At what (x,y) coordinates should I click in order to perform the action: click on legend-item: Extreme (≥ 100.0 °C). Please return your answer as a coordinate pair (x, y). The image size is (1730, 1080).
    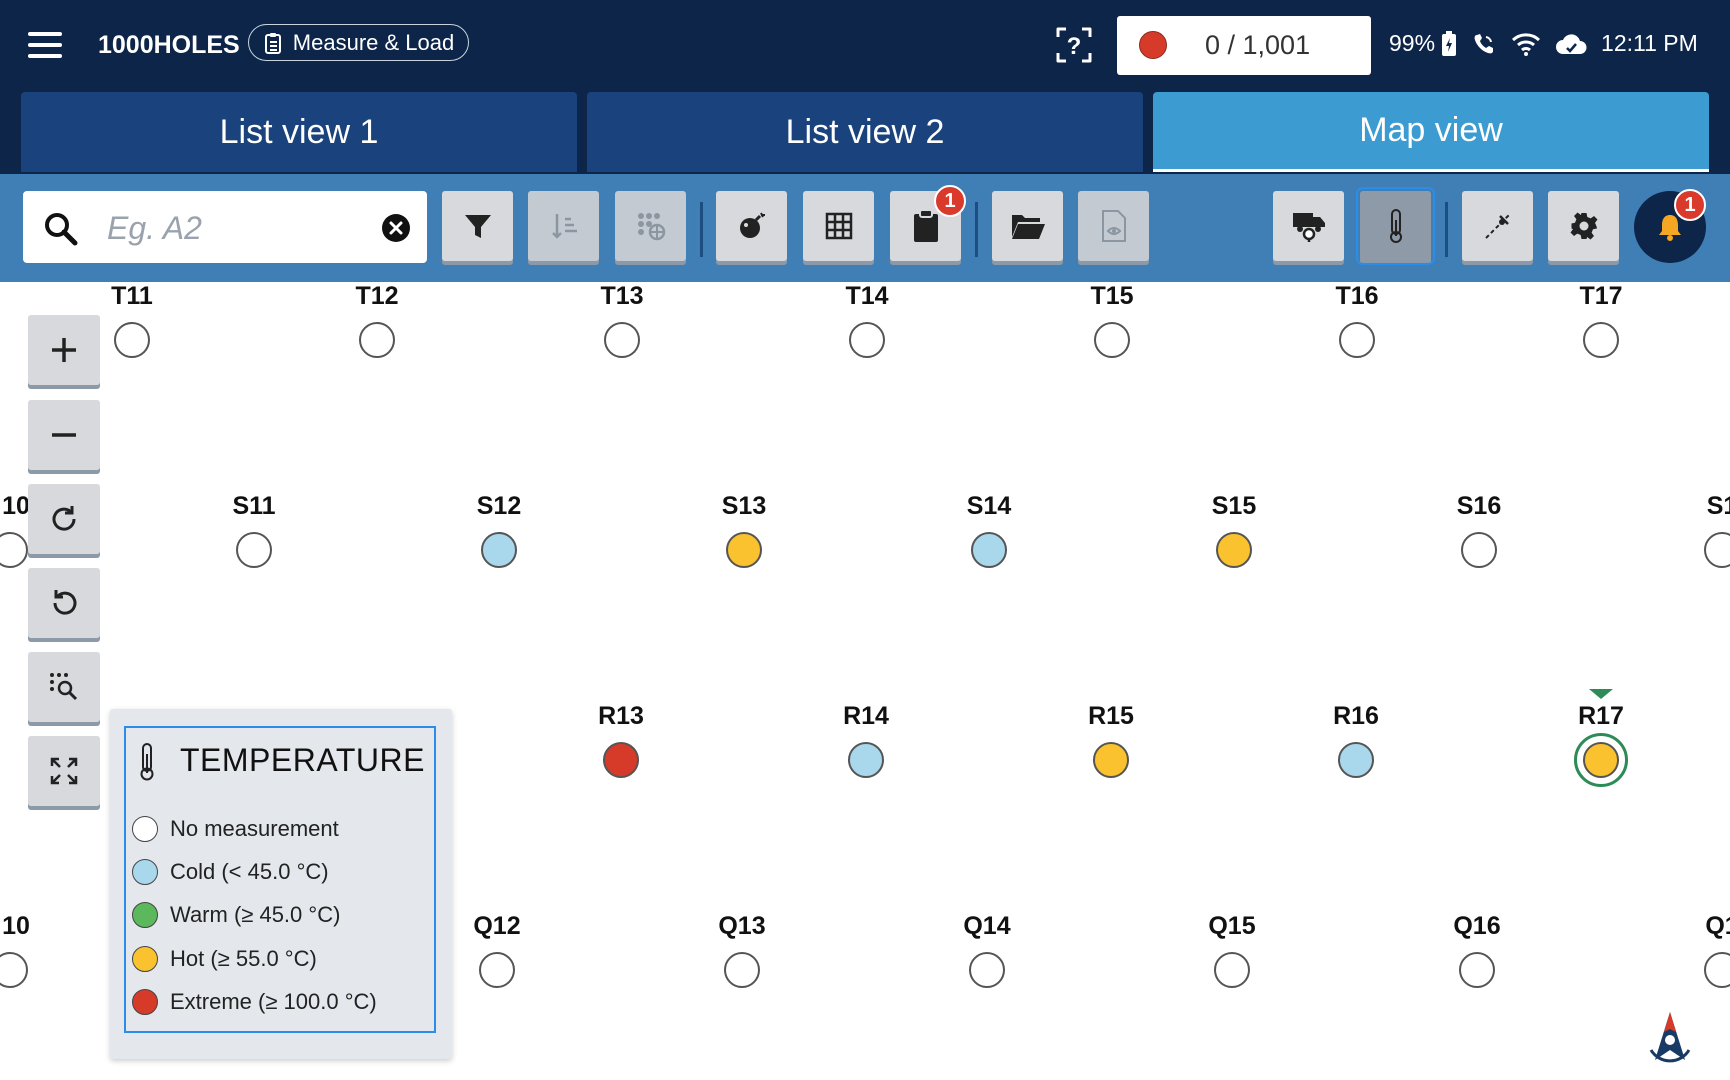
    Looking at the image, I should click on (254, 1002).